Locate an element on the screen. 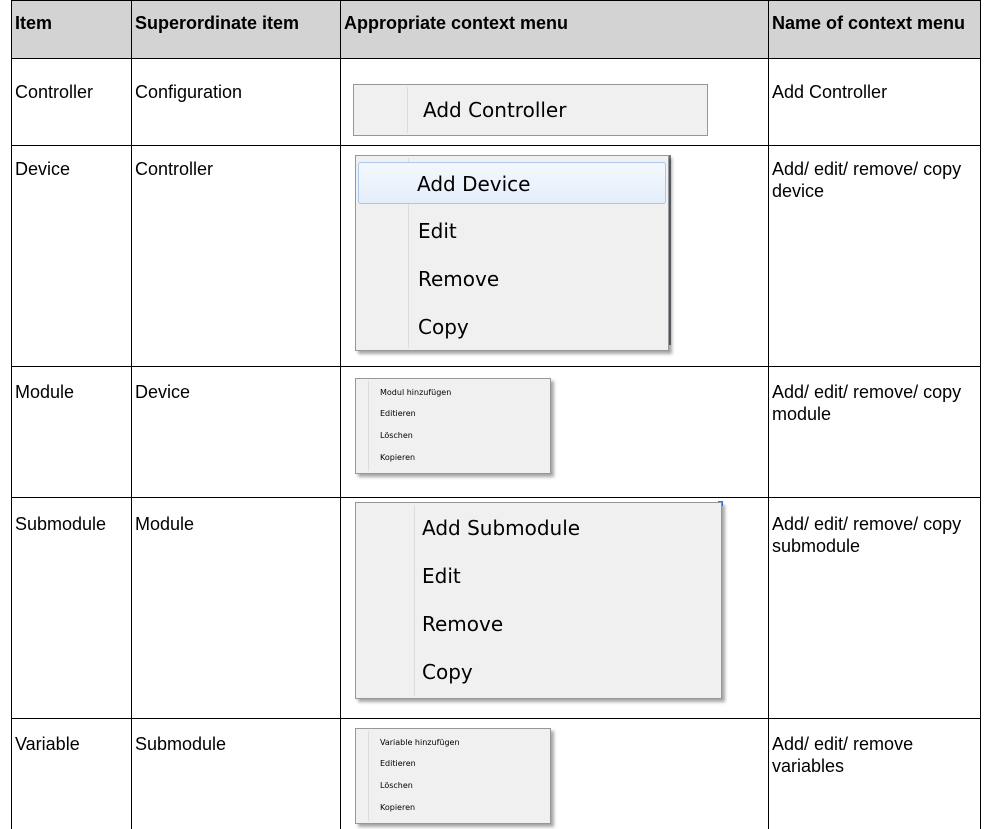 The width and height of the screenshot is (994, 829). menu-item-add-device: Add Device is located at coordinates (512, 183).